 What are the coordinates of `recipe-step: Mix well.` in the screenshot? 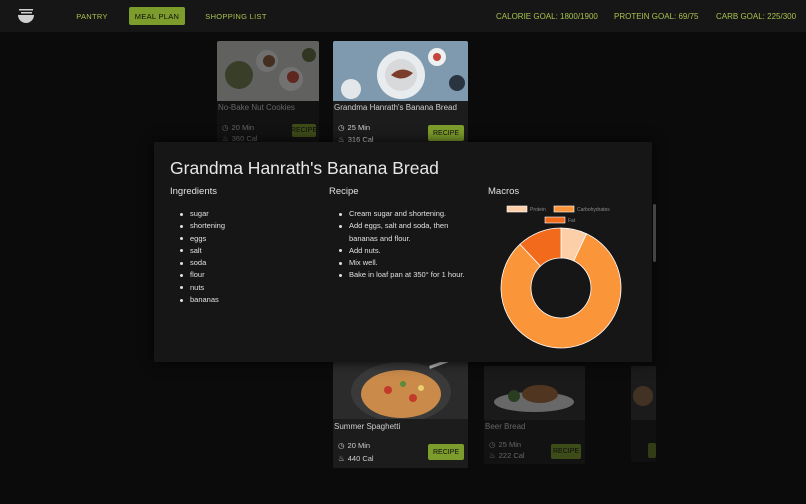 It's located at (409, 263).